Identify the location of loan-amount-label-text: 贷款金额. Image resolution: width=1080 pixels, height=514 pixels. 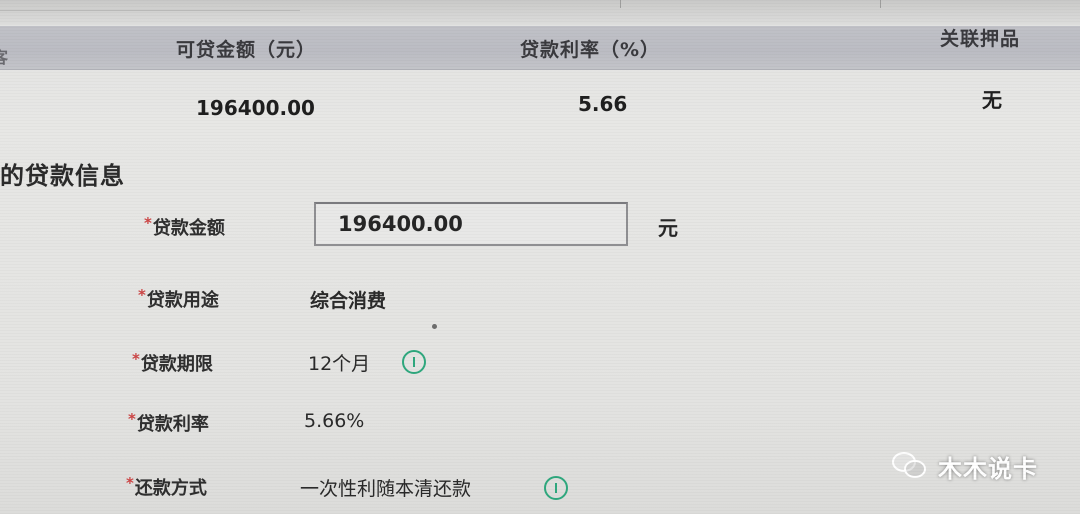
(188, 228).